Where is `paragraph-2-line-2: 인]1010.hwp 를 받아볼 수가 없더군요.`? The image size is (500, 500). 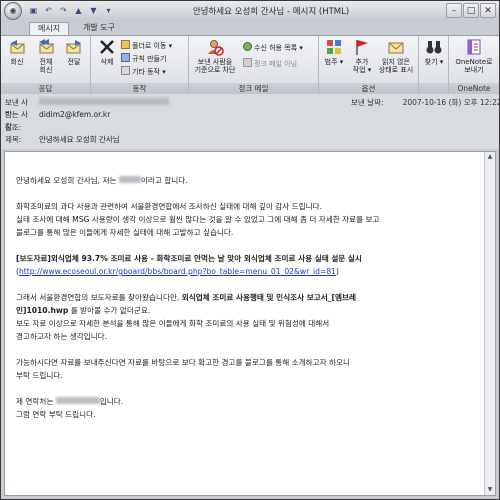 paragraph-2-line-2: 인]1010.hwp 를 받아볼 수가 없더군요. is located at coordinates (83, 310).